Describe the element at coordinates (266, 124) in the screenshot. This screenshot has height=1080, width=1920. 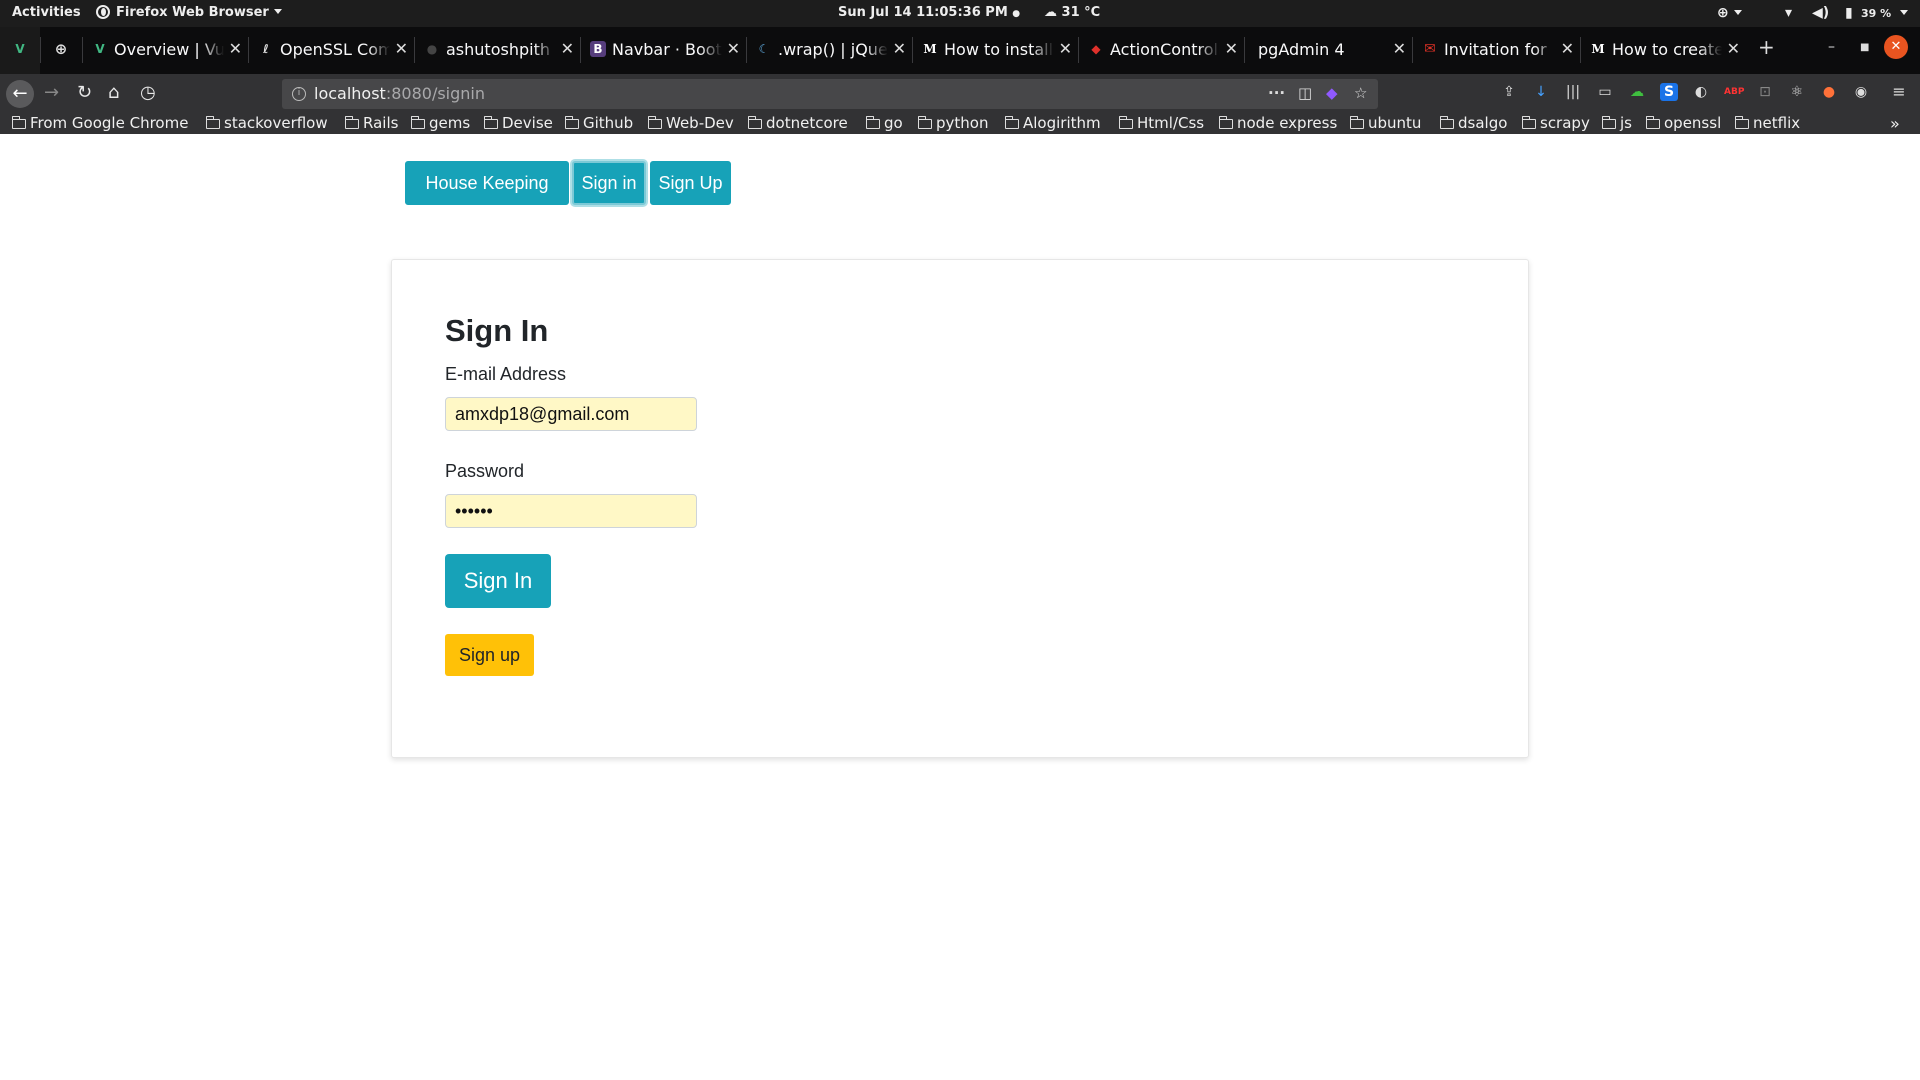
I see `bookmark-folder: stackoverflow` at that location.